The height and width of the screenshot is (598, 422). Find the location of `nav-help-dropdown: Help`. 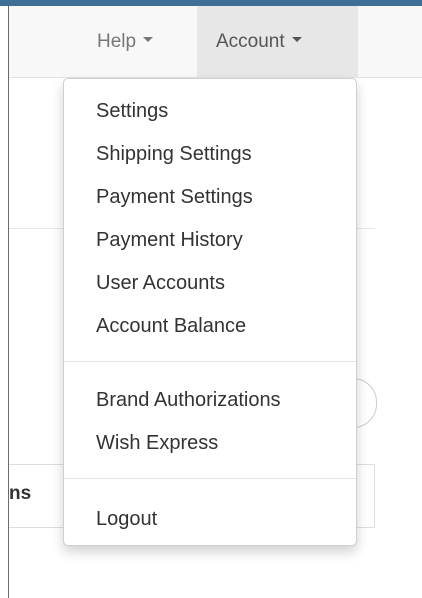

nav-help-dropdown: Help is located at coordinates (138, 41).